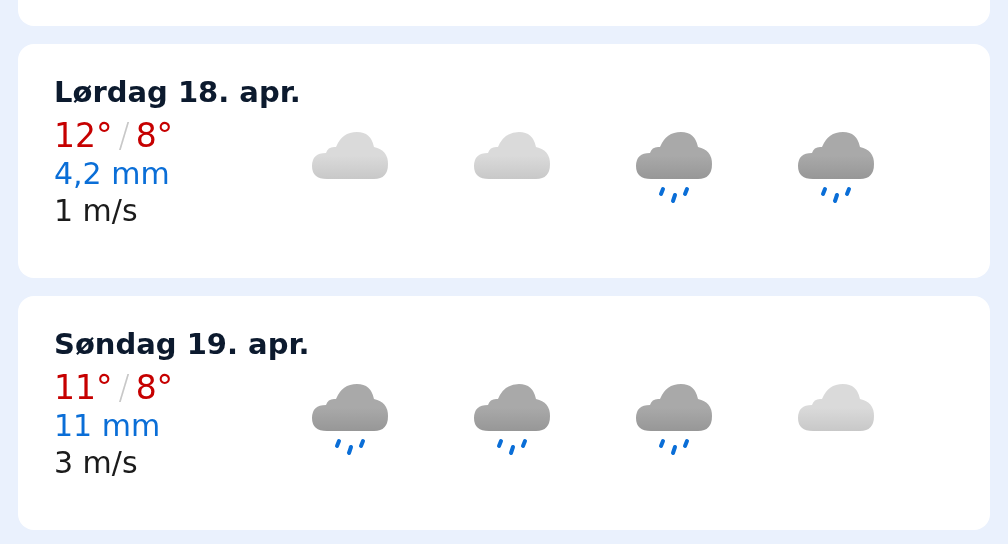 The image size is (1008, 544). Describe the element at coordinates (83, 136) in the screenshot. I see `high-temperature: 12°` at that location.